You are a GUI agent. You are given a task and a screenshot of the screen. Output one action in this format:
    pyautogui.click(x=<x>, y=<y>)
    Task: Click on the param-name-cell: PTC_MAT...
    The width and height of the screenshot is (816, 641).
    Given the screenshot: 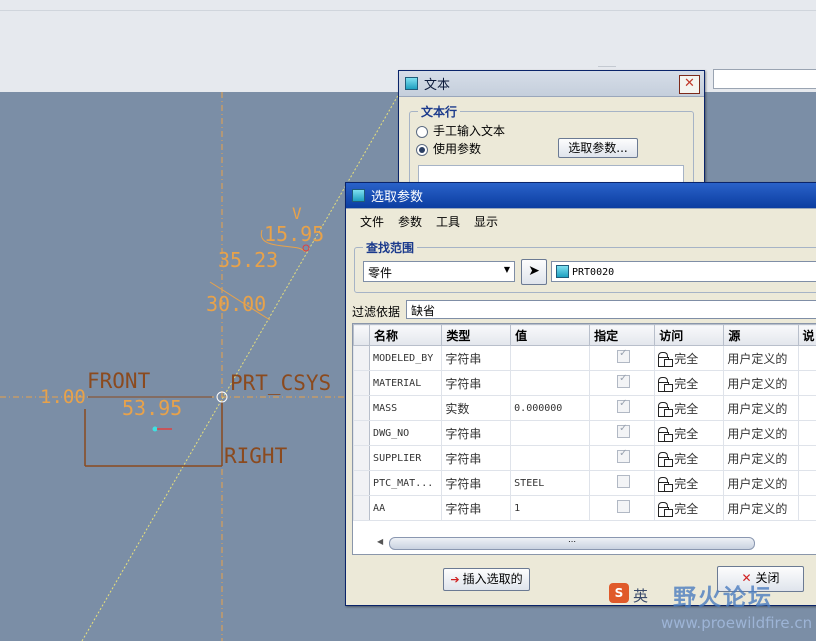 What is the action you would take?
    pyautogui.click(x=406, y=483)
    